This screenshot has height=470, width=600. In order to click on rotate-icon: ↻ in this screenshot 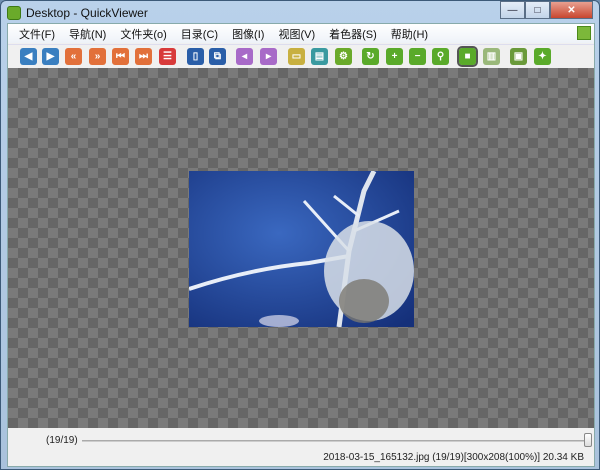, I will do `click(370, 56)`.